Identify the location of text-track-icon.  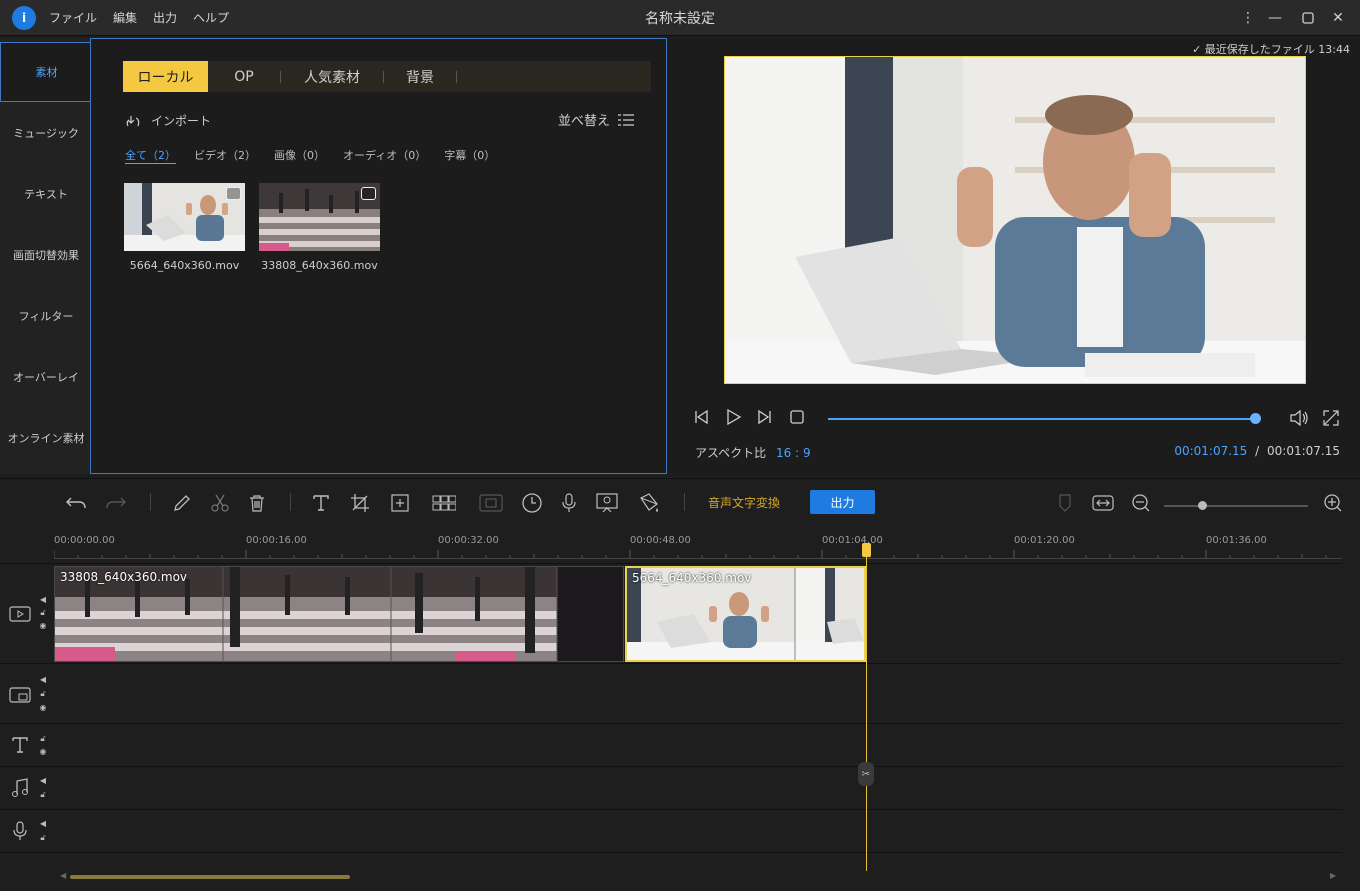
(20, 745).